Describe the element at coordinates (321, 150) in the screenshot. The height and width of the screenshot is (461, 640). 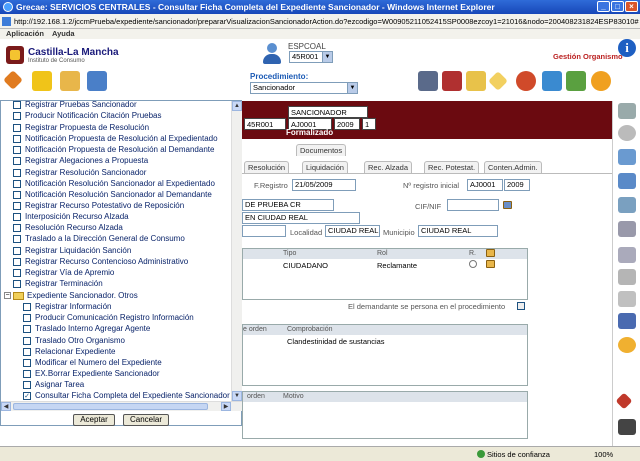
I see `tab-documentos: Documentos` at that location.